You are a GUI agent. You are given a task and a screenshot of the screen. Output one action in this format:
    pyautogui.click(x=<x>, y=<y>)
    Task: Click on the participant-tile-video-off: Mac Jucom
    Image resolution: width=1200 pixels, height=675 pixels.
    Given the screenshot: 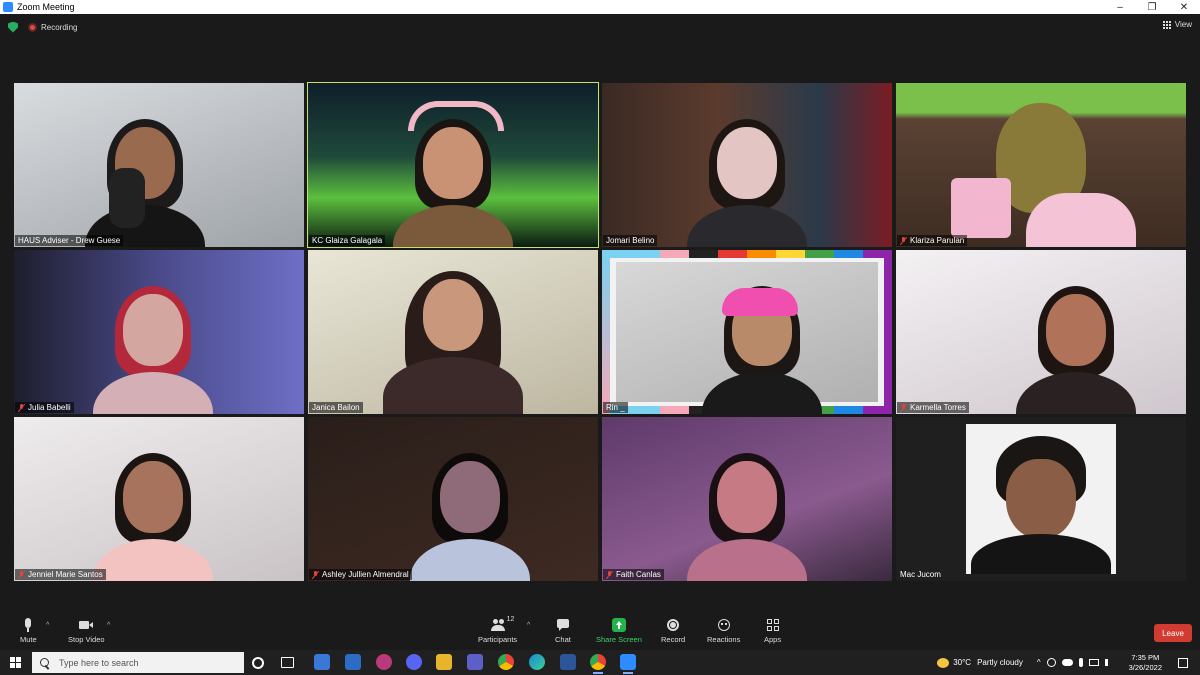 What is the action you would take?
    pyautogui.click(x=1041, y=499)
    